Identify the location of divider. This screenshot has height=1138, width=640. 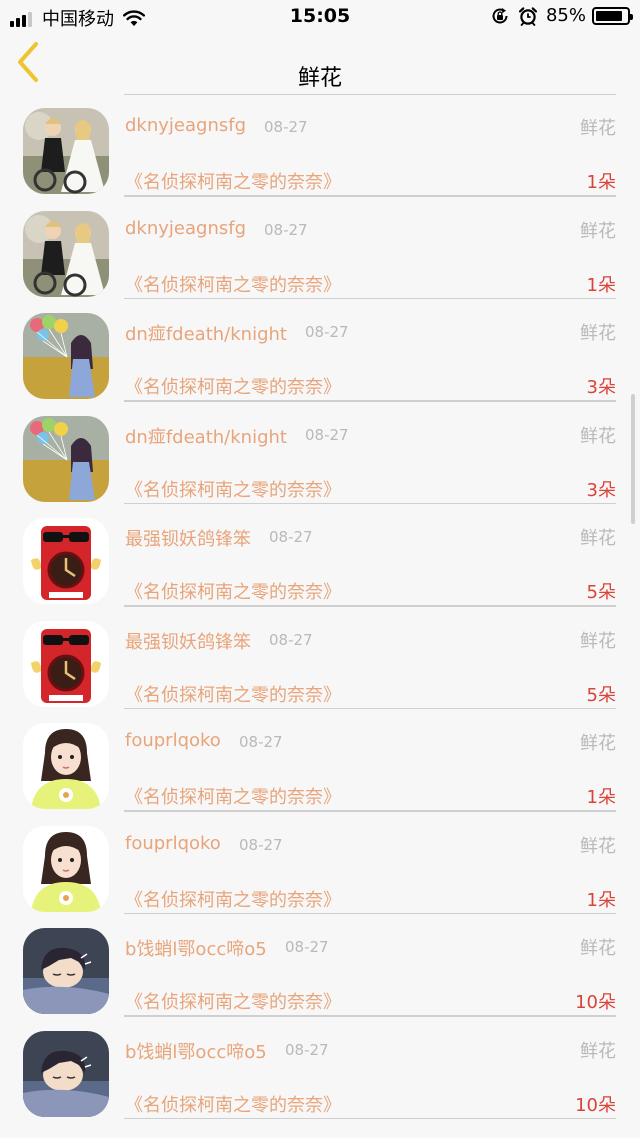
(370, 1118).